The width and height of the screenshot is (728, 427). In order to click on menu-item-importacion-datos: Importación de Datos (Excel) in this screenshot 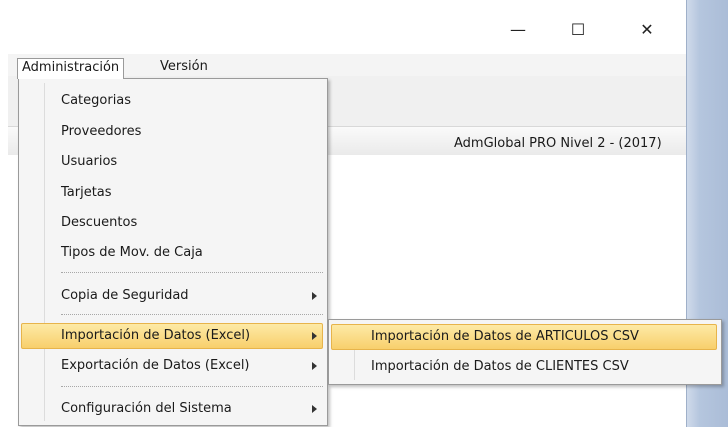, I will do `click(172, 336)`.